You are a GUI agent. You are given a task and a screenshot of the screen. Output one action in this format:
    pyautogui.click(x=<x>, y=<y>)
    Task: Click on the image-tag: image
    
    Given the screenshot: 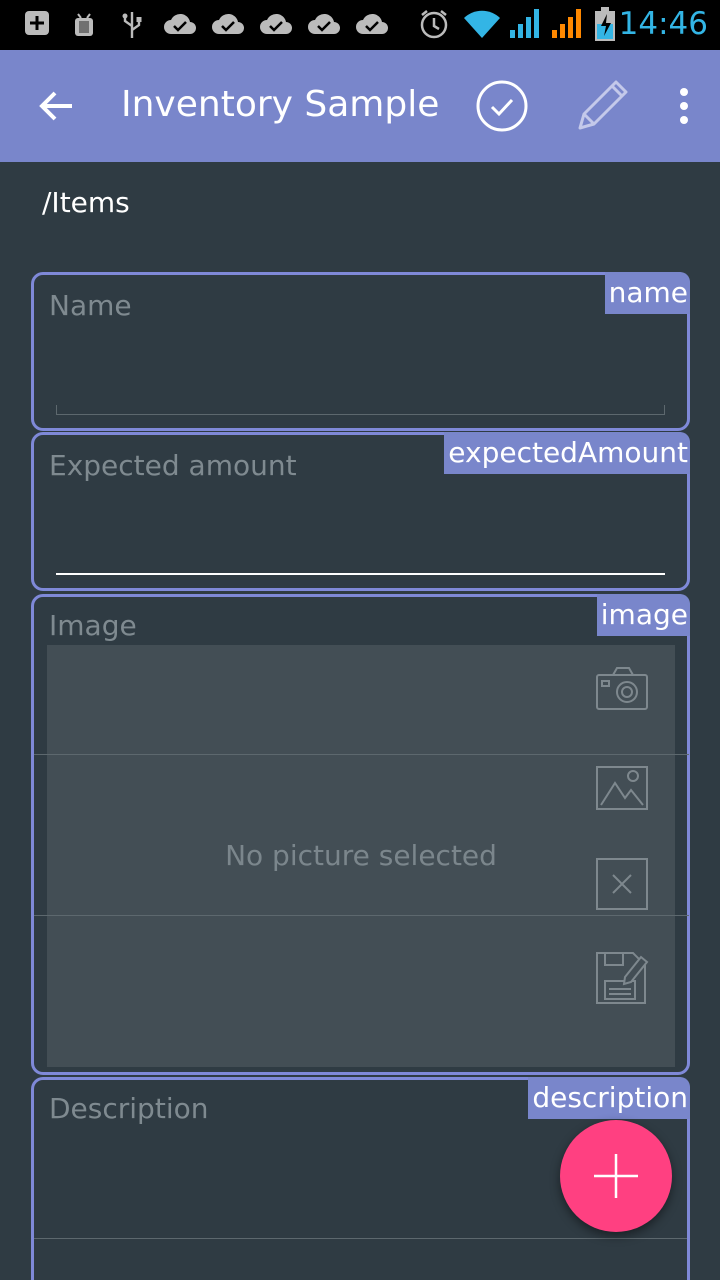 What is the action you would take?
    pyautogui.click(x=643, y=615)
    